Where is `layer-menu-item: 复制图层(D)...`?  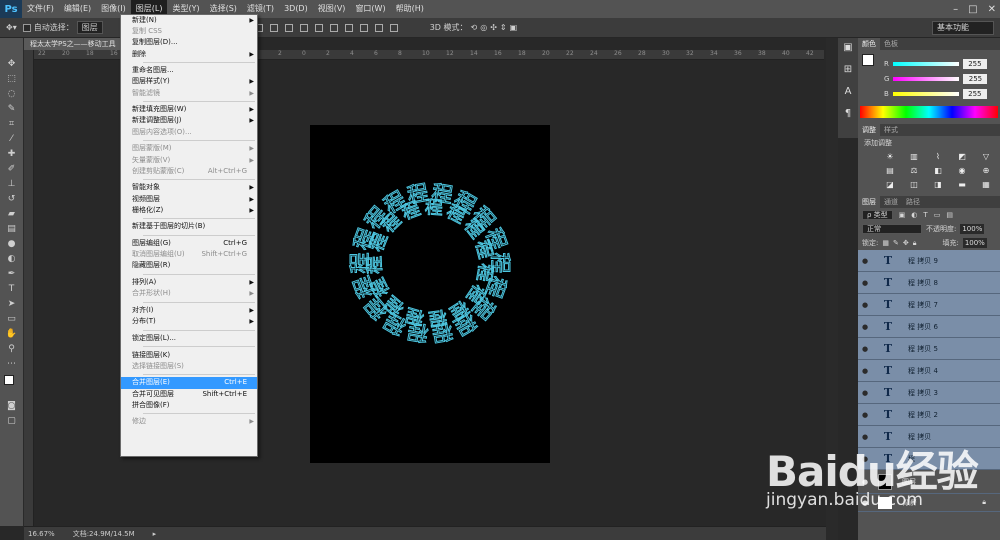
layer-menu-item: 复制图层(D)... is located at coordinates (189, 42).